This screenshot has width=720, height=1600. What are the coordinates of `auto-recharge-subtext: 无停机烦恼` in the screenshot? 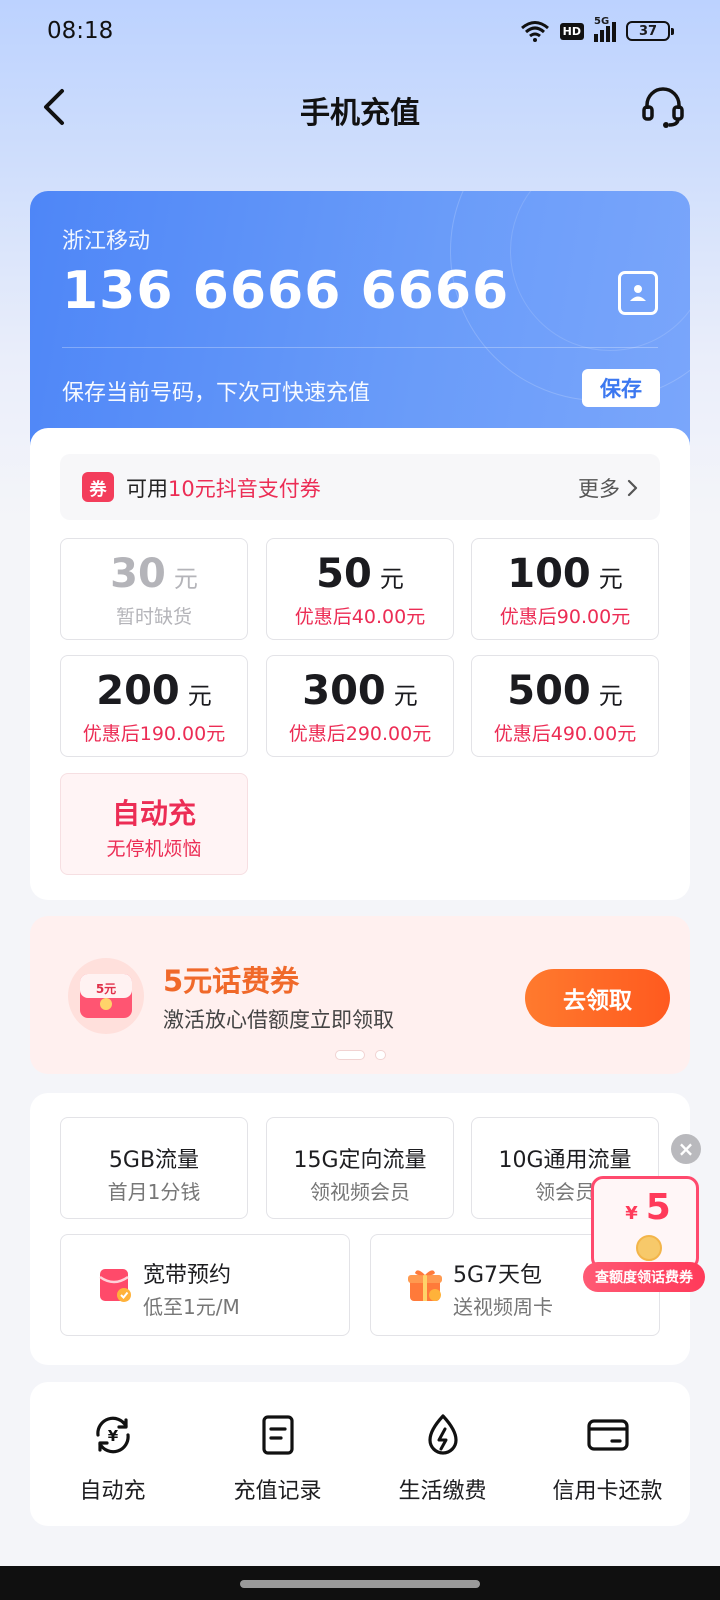 It's located at (154, 849).